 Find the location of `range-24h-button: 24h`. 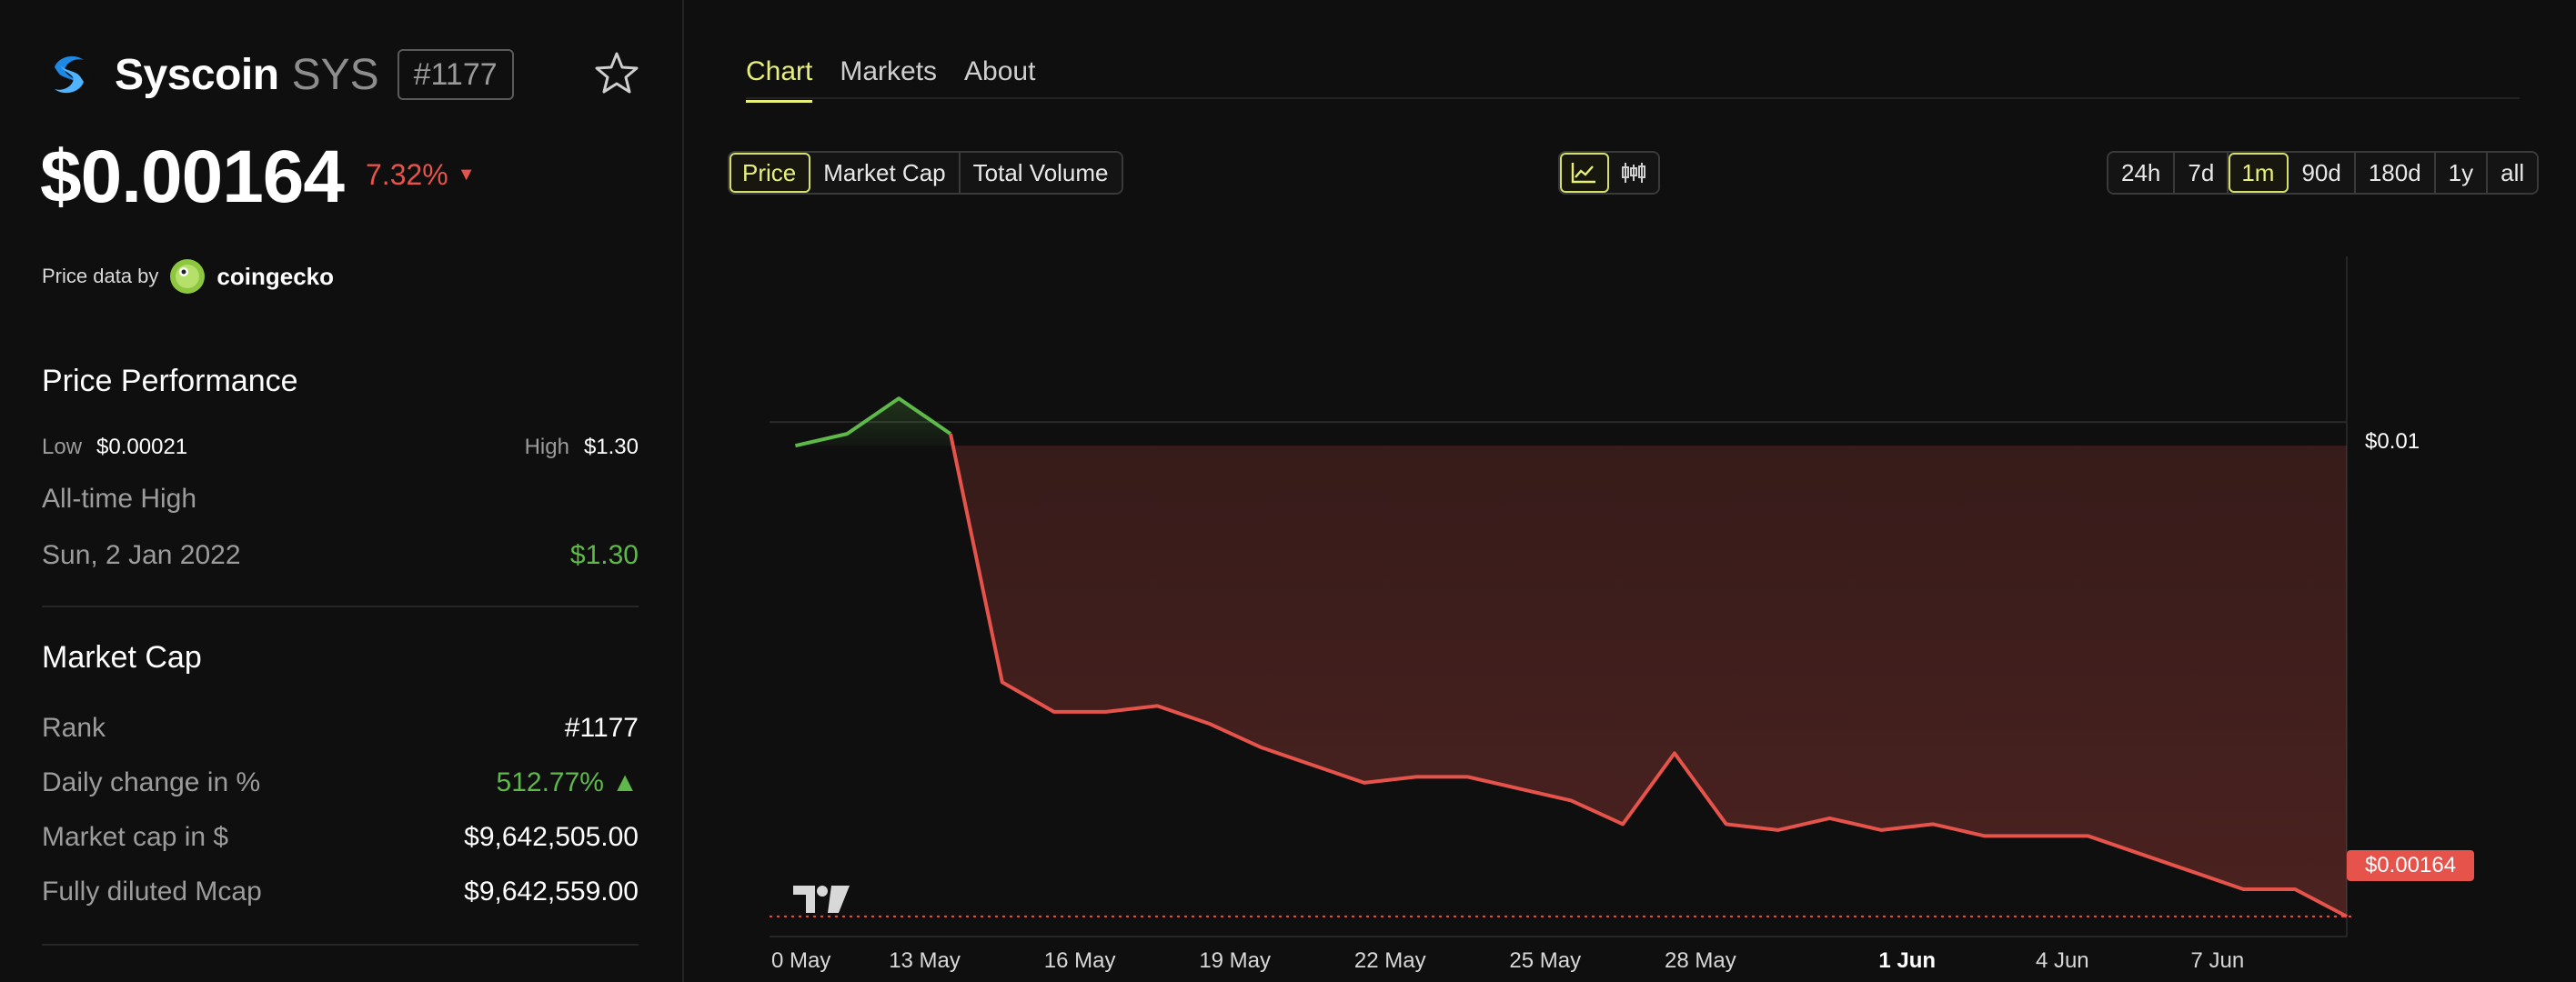

range-24h-button: 24h is located at coordinates (2142, 173).